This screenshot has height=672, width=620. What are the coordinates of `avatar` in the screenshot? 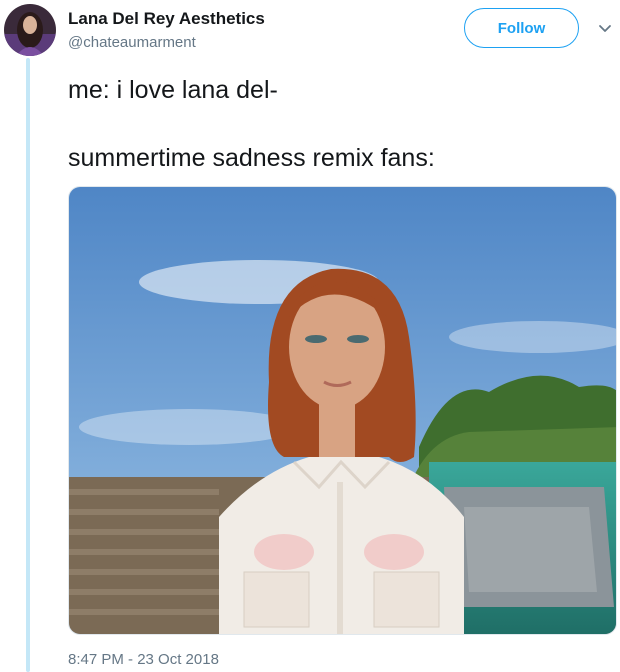 It's located at (30, 30).